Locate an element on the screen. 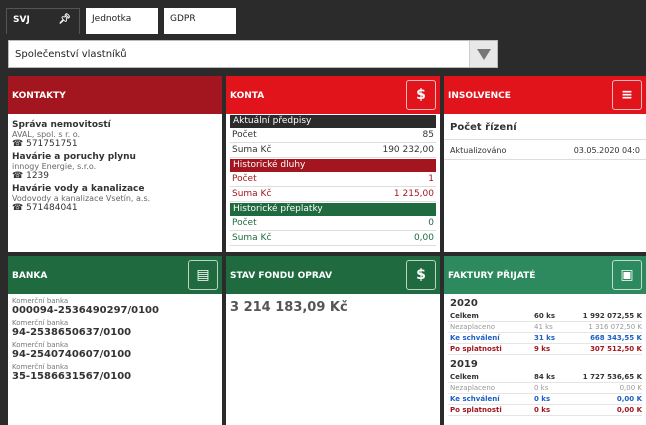 This screenshot has height=425, width=646. faktury-row-label: Celkem is located at coordinates (464, 377).